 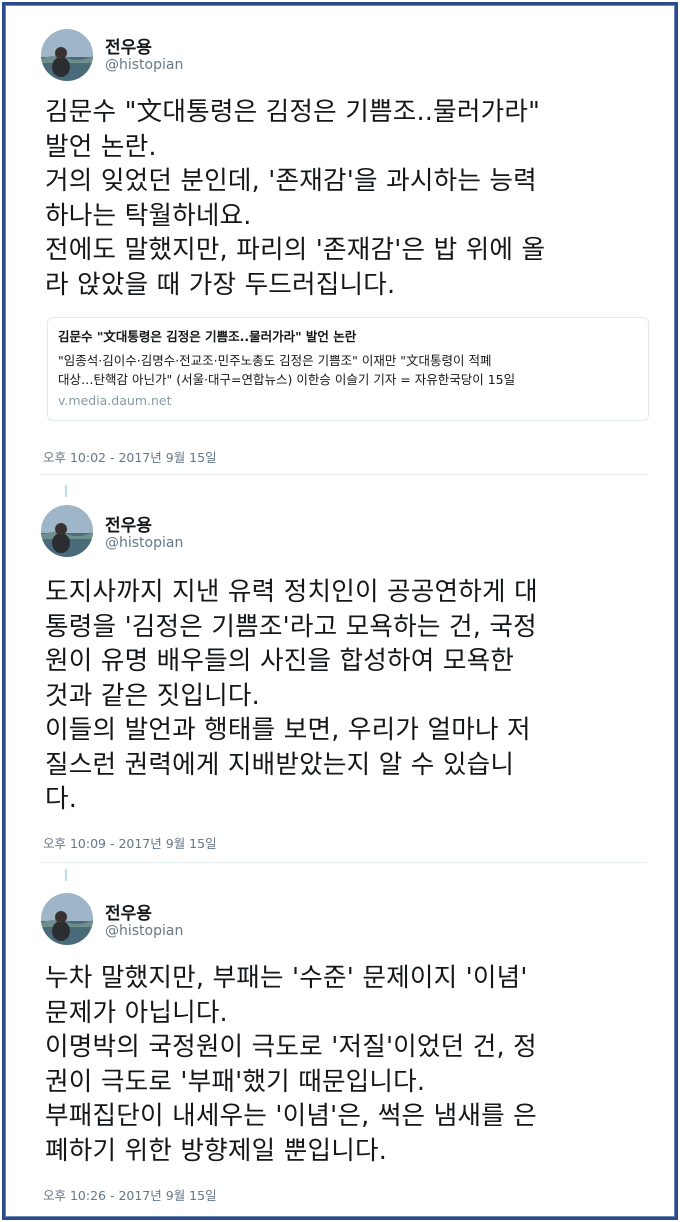 I want to click on tweet-text-line: 발언 논란., so click(x=101, y=146).